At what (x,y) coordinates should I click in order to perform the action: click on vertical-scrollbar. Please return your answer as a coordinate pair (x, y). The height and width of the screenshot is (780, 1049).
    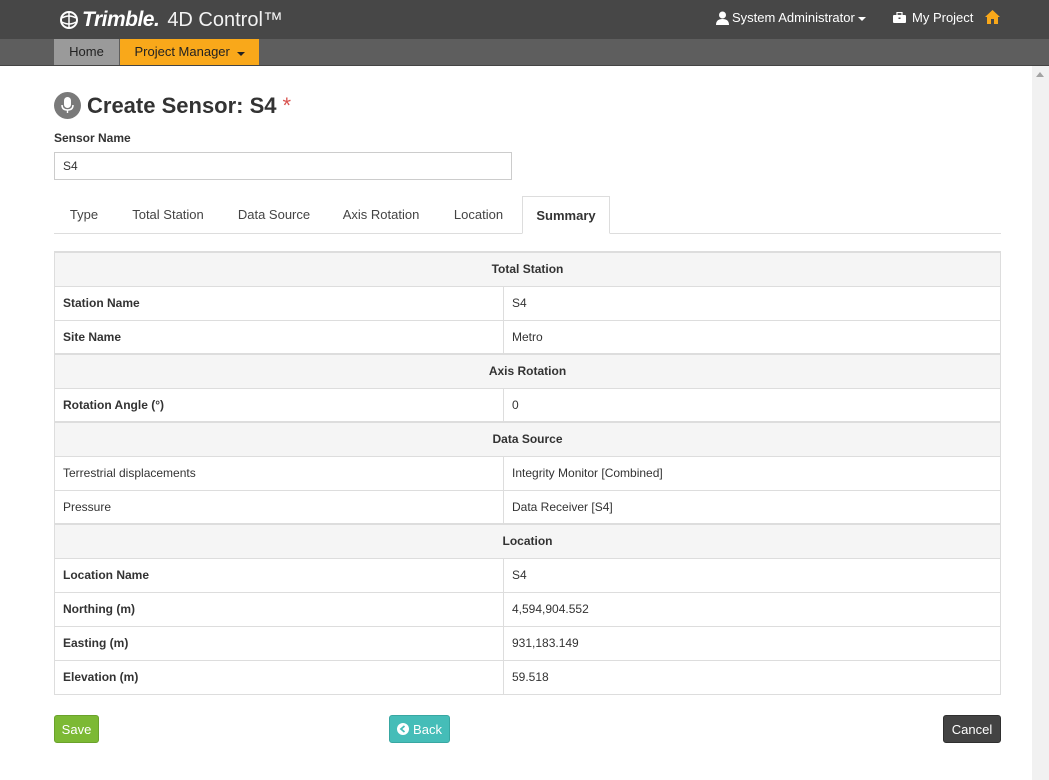
    Looking at the image, I should click on (1040, 423).